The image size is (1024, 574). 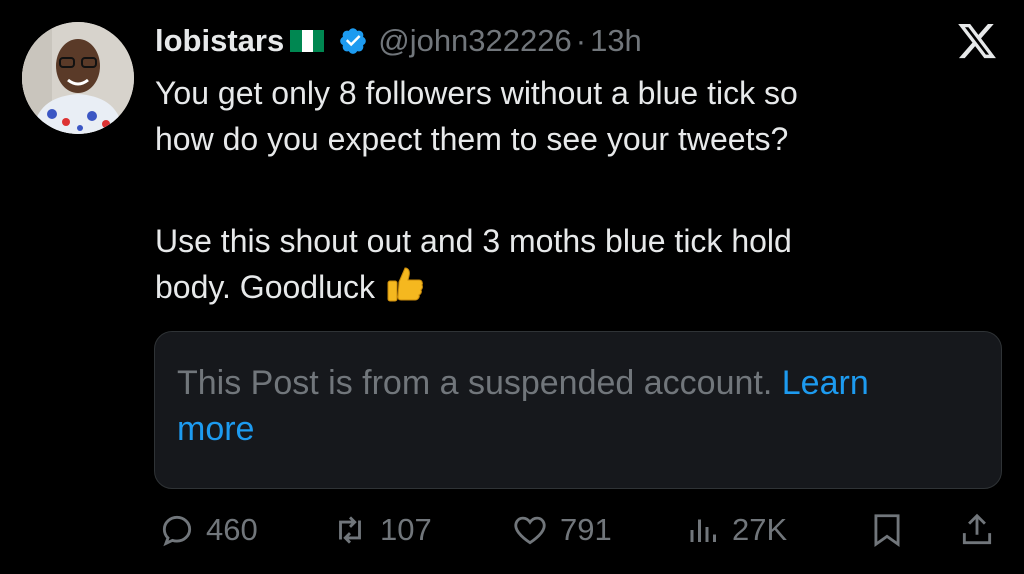 I want to click on reply-count: 460, so click(x=232, y=529).